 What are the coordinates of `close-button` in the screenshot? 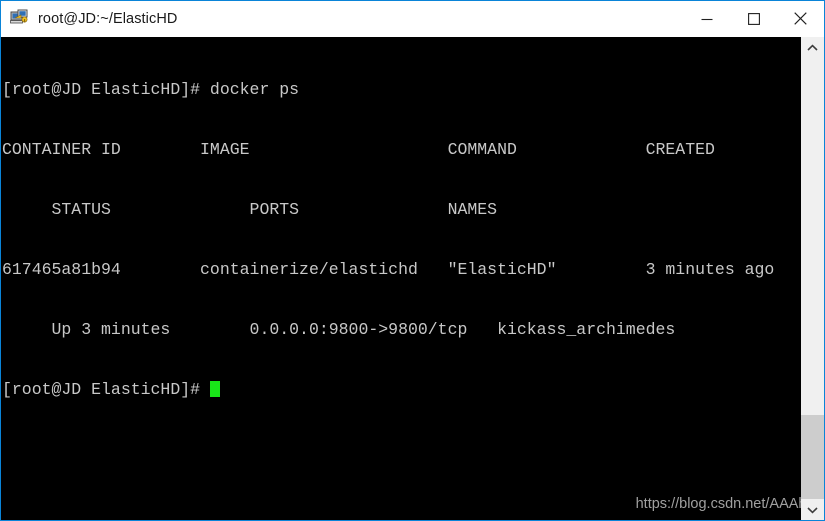 It's located at (800, 18).